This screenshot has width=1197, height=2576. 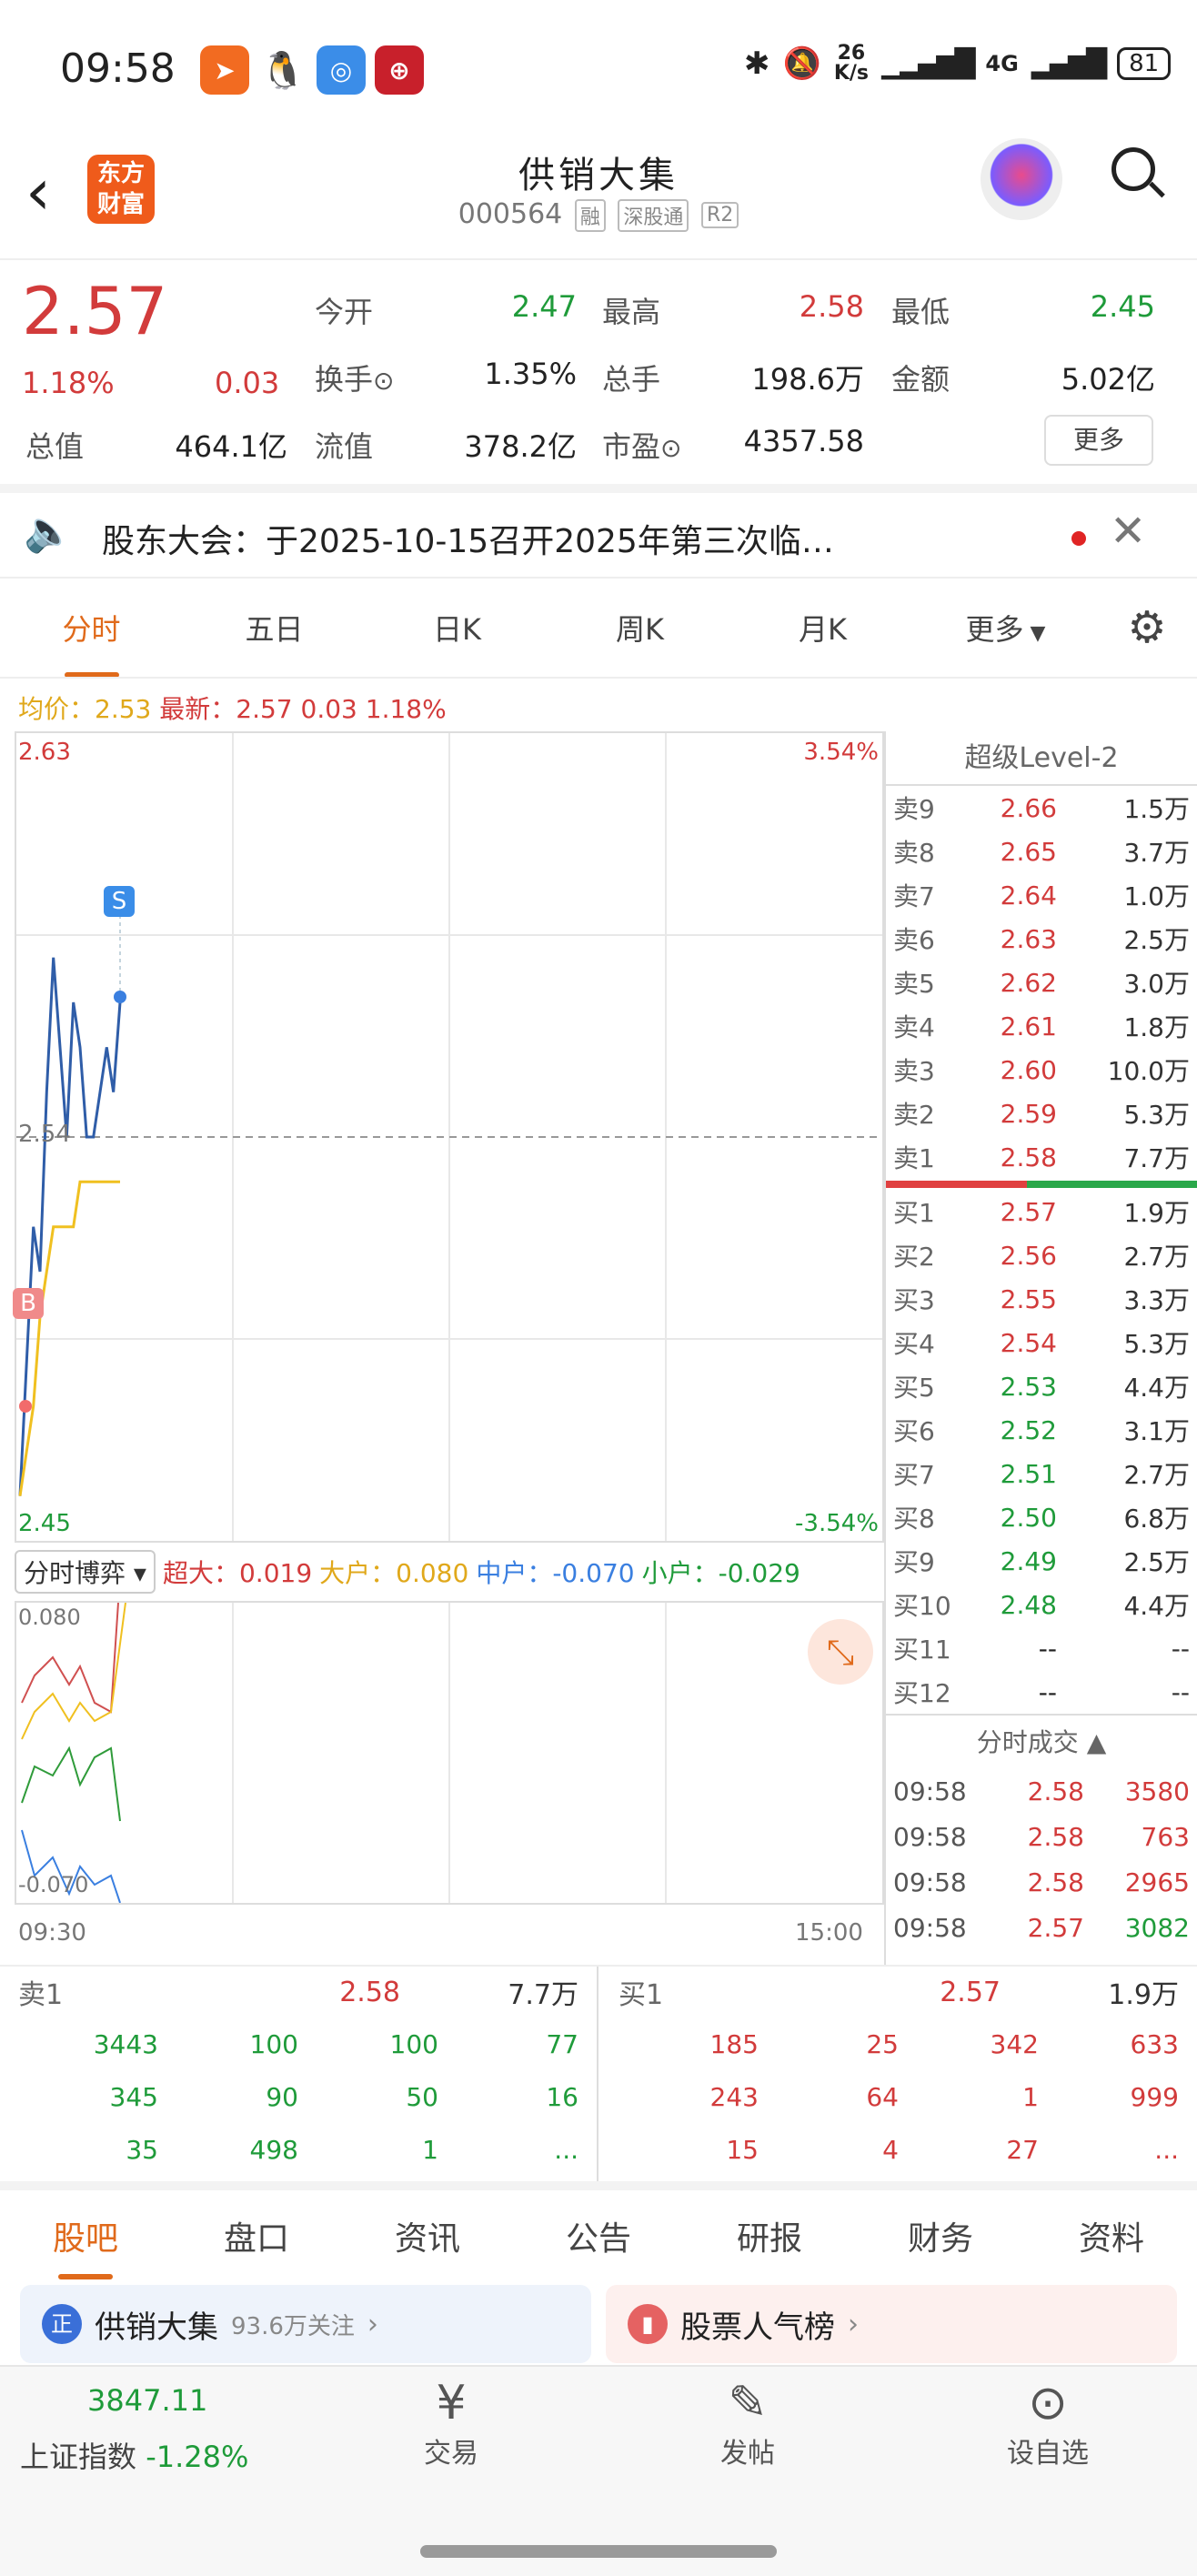 I want to click on pe-label: 市盈⊙, so click(x=641, y=445).